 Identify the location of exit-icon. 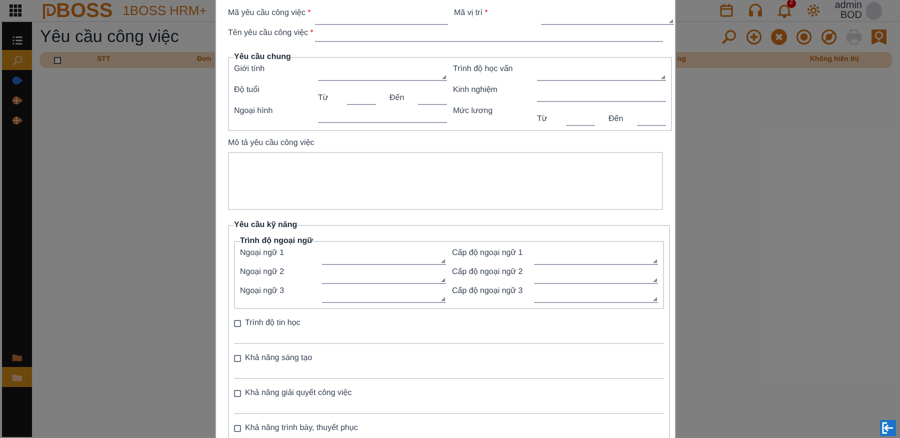
(888, 428).